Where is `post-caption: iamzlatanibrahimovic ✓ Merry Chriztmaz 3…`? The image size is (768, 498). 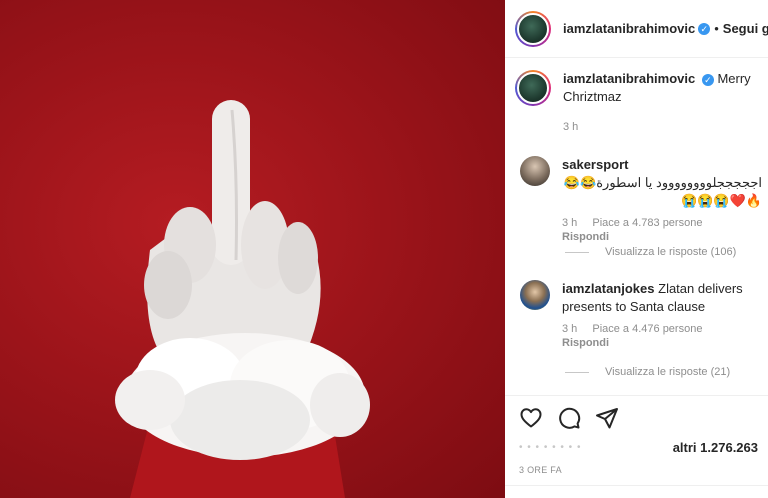 post-caption: iamzlatanibrahimovic ✓ Merry Chriztmaz 3… is located at coordinates (639, 103).